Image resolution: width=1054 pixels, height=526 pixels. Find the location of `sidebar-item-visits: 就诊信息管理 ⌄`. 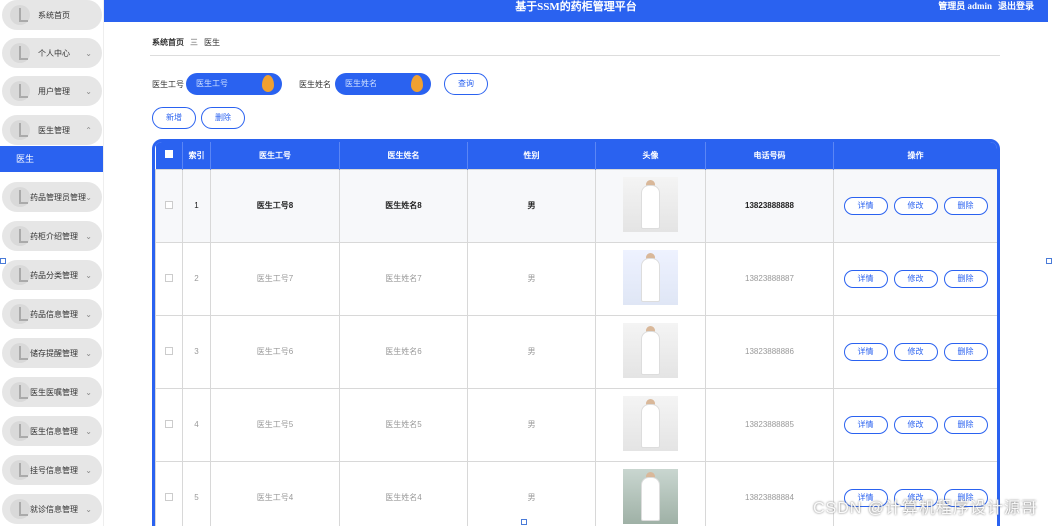

sidebar-item-visits: 就诊信息管理 ⌄ is located at coordinates (52, 509).